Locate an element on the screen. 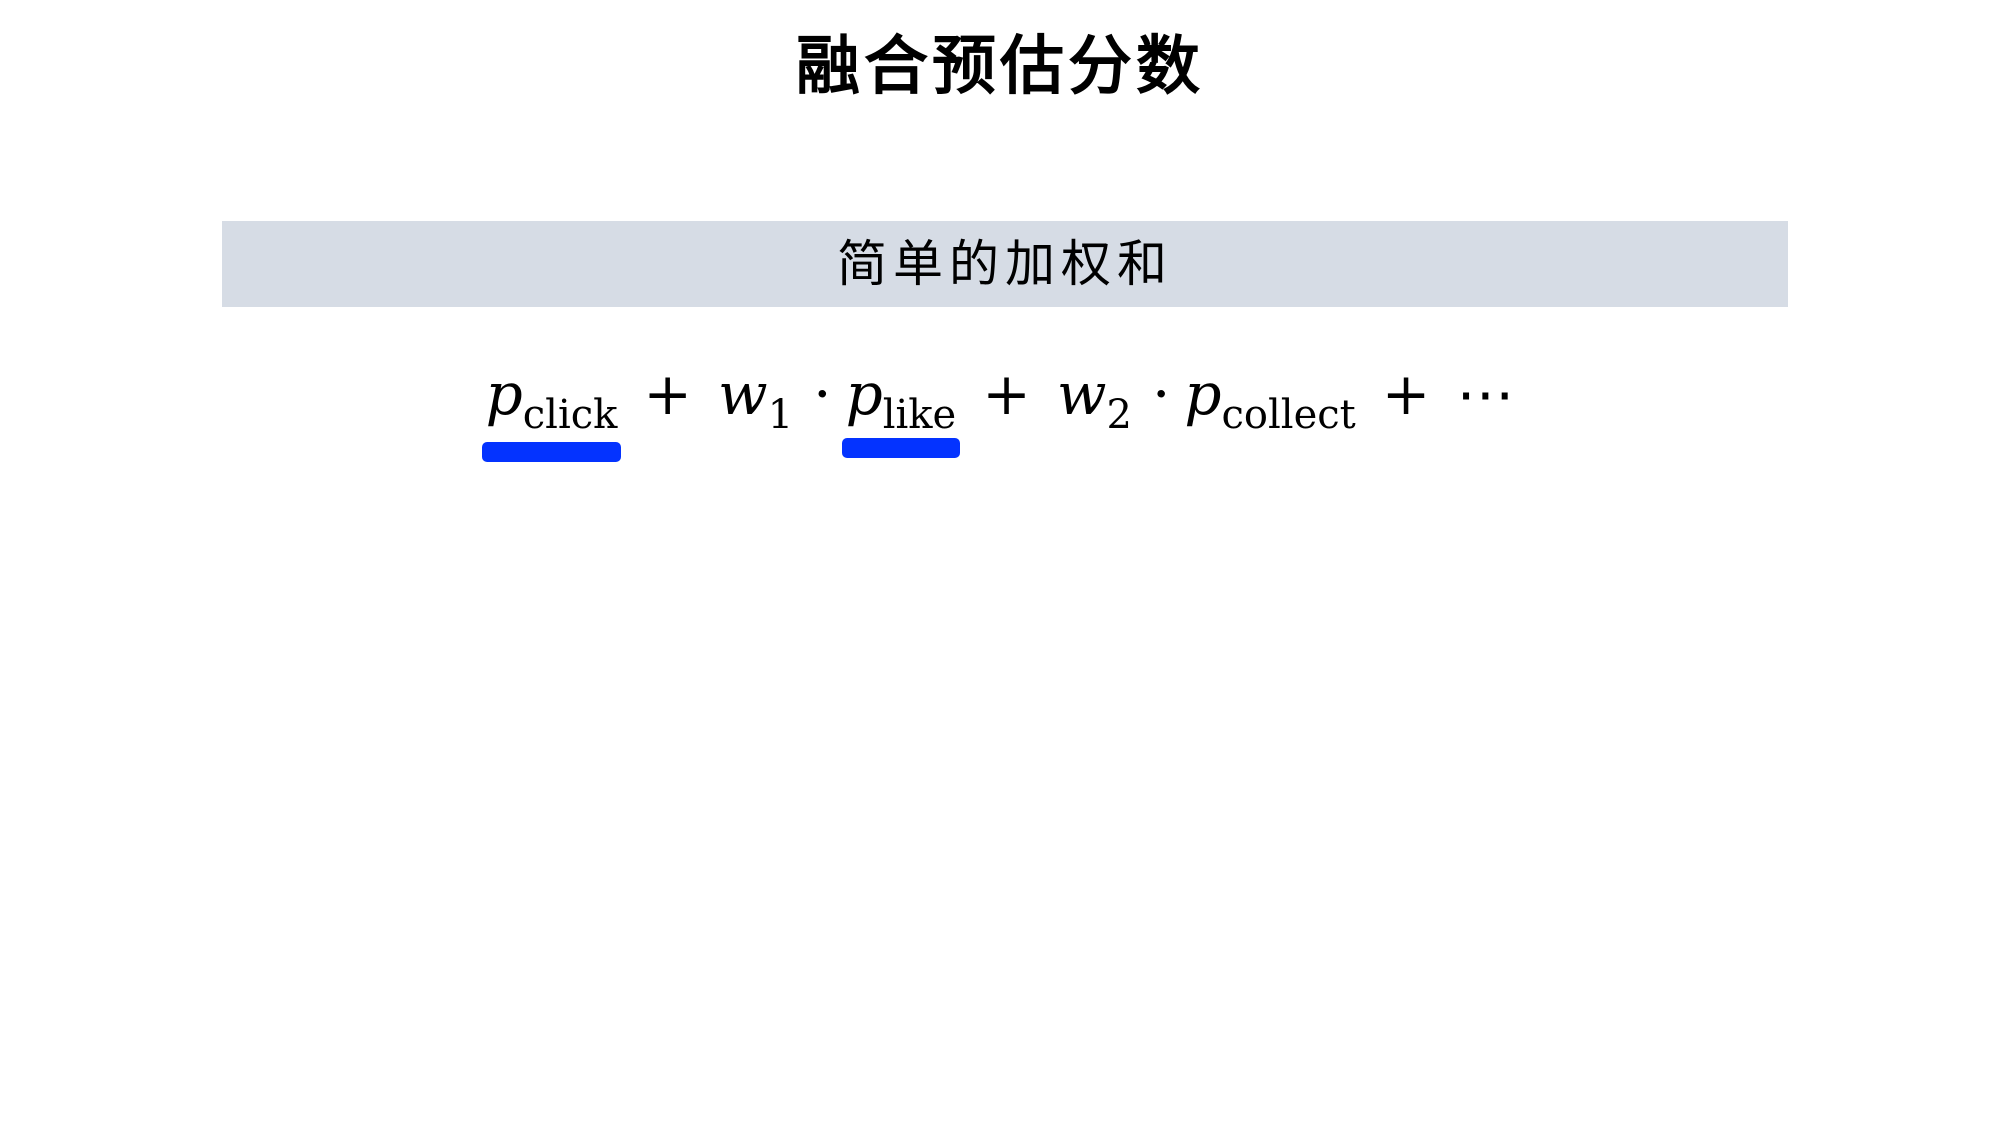  subscript-click: click is located at coordinates (570, 415).